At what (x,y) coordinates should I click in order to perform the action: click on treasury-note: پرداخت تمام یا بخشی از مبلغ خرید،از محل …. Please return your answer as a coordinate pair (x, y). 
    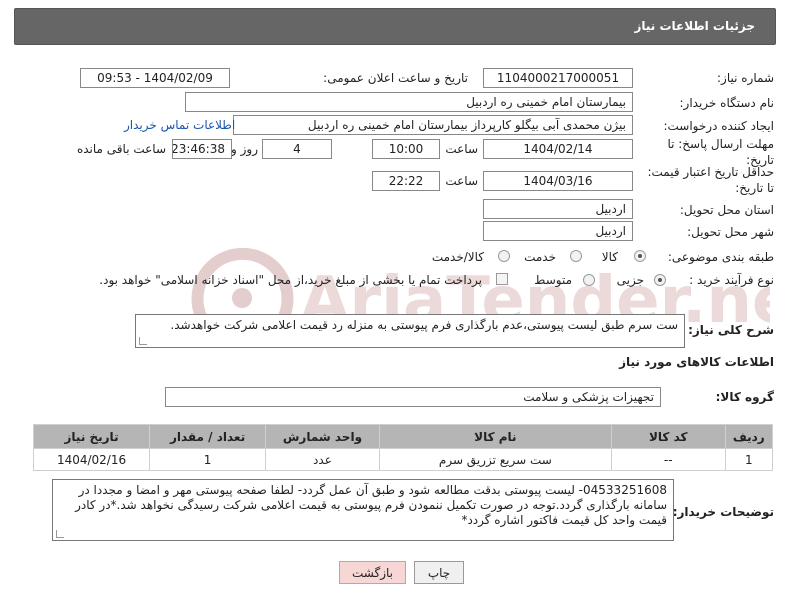
    Looking at the image, I should click on (290, 280).